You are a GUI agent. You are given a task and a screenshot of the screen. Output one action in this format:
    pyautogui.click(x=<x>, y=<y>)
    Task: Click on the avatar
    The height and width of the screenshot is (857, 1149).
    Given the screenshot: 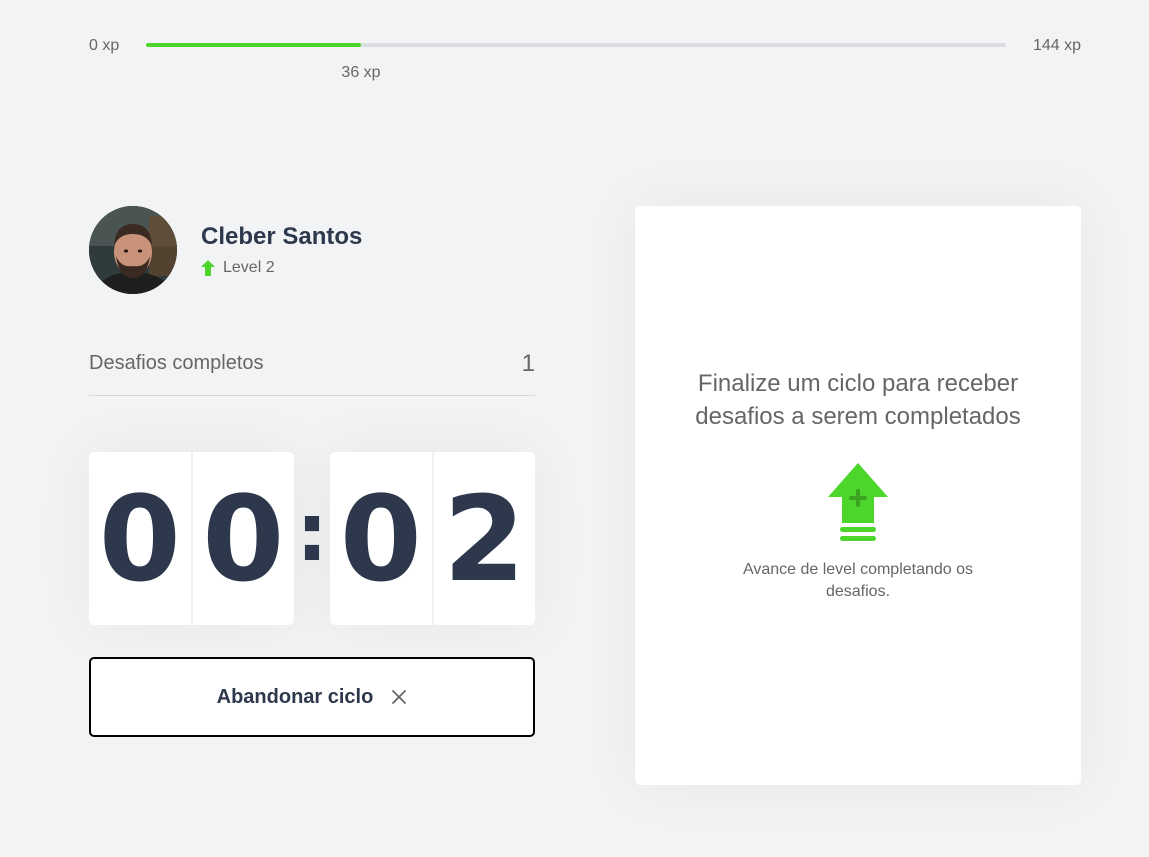 What is the action you would take?
    pyautogui.click(x=133, y=250)
    